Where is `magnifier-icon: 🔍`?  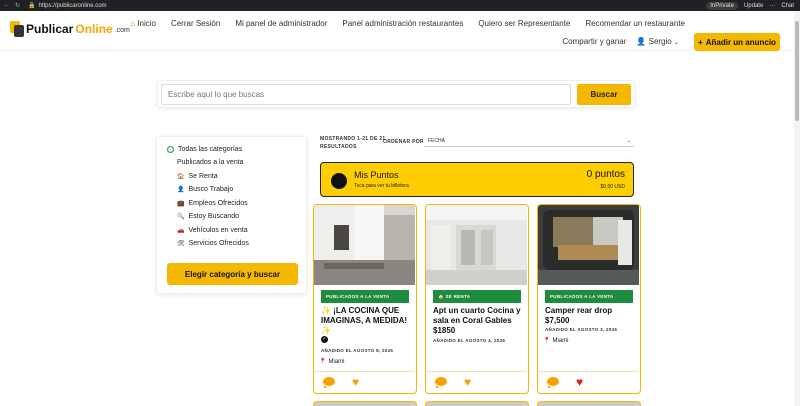
magnifier-icon: 🔍 is located at coordinates (181, 217).